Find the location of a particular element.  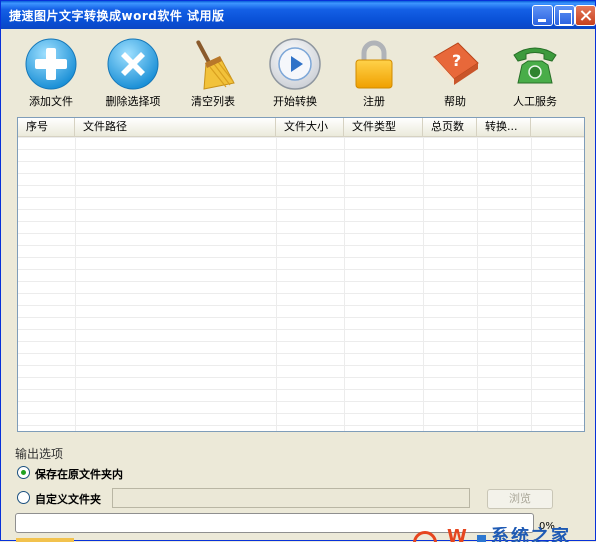

start-convert-label: 开始转换 is located at coordinates (295, 101).